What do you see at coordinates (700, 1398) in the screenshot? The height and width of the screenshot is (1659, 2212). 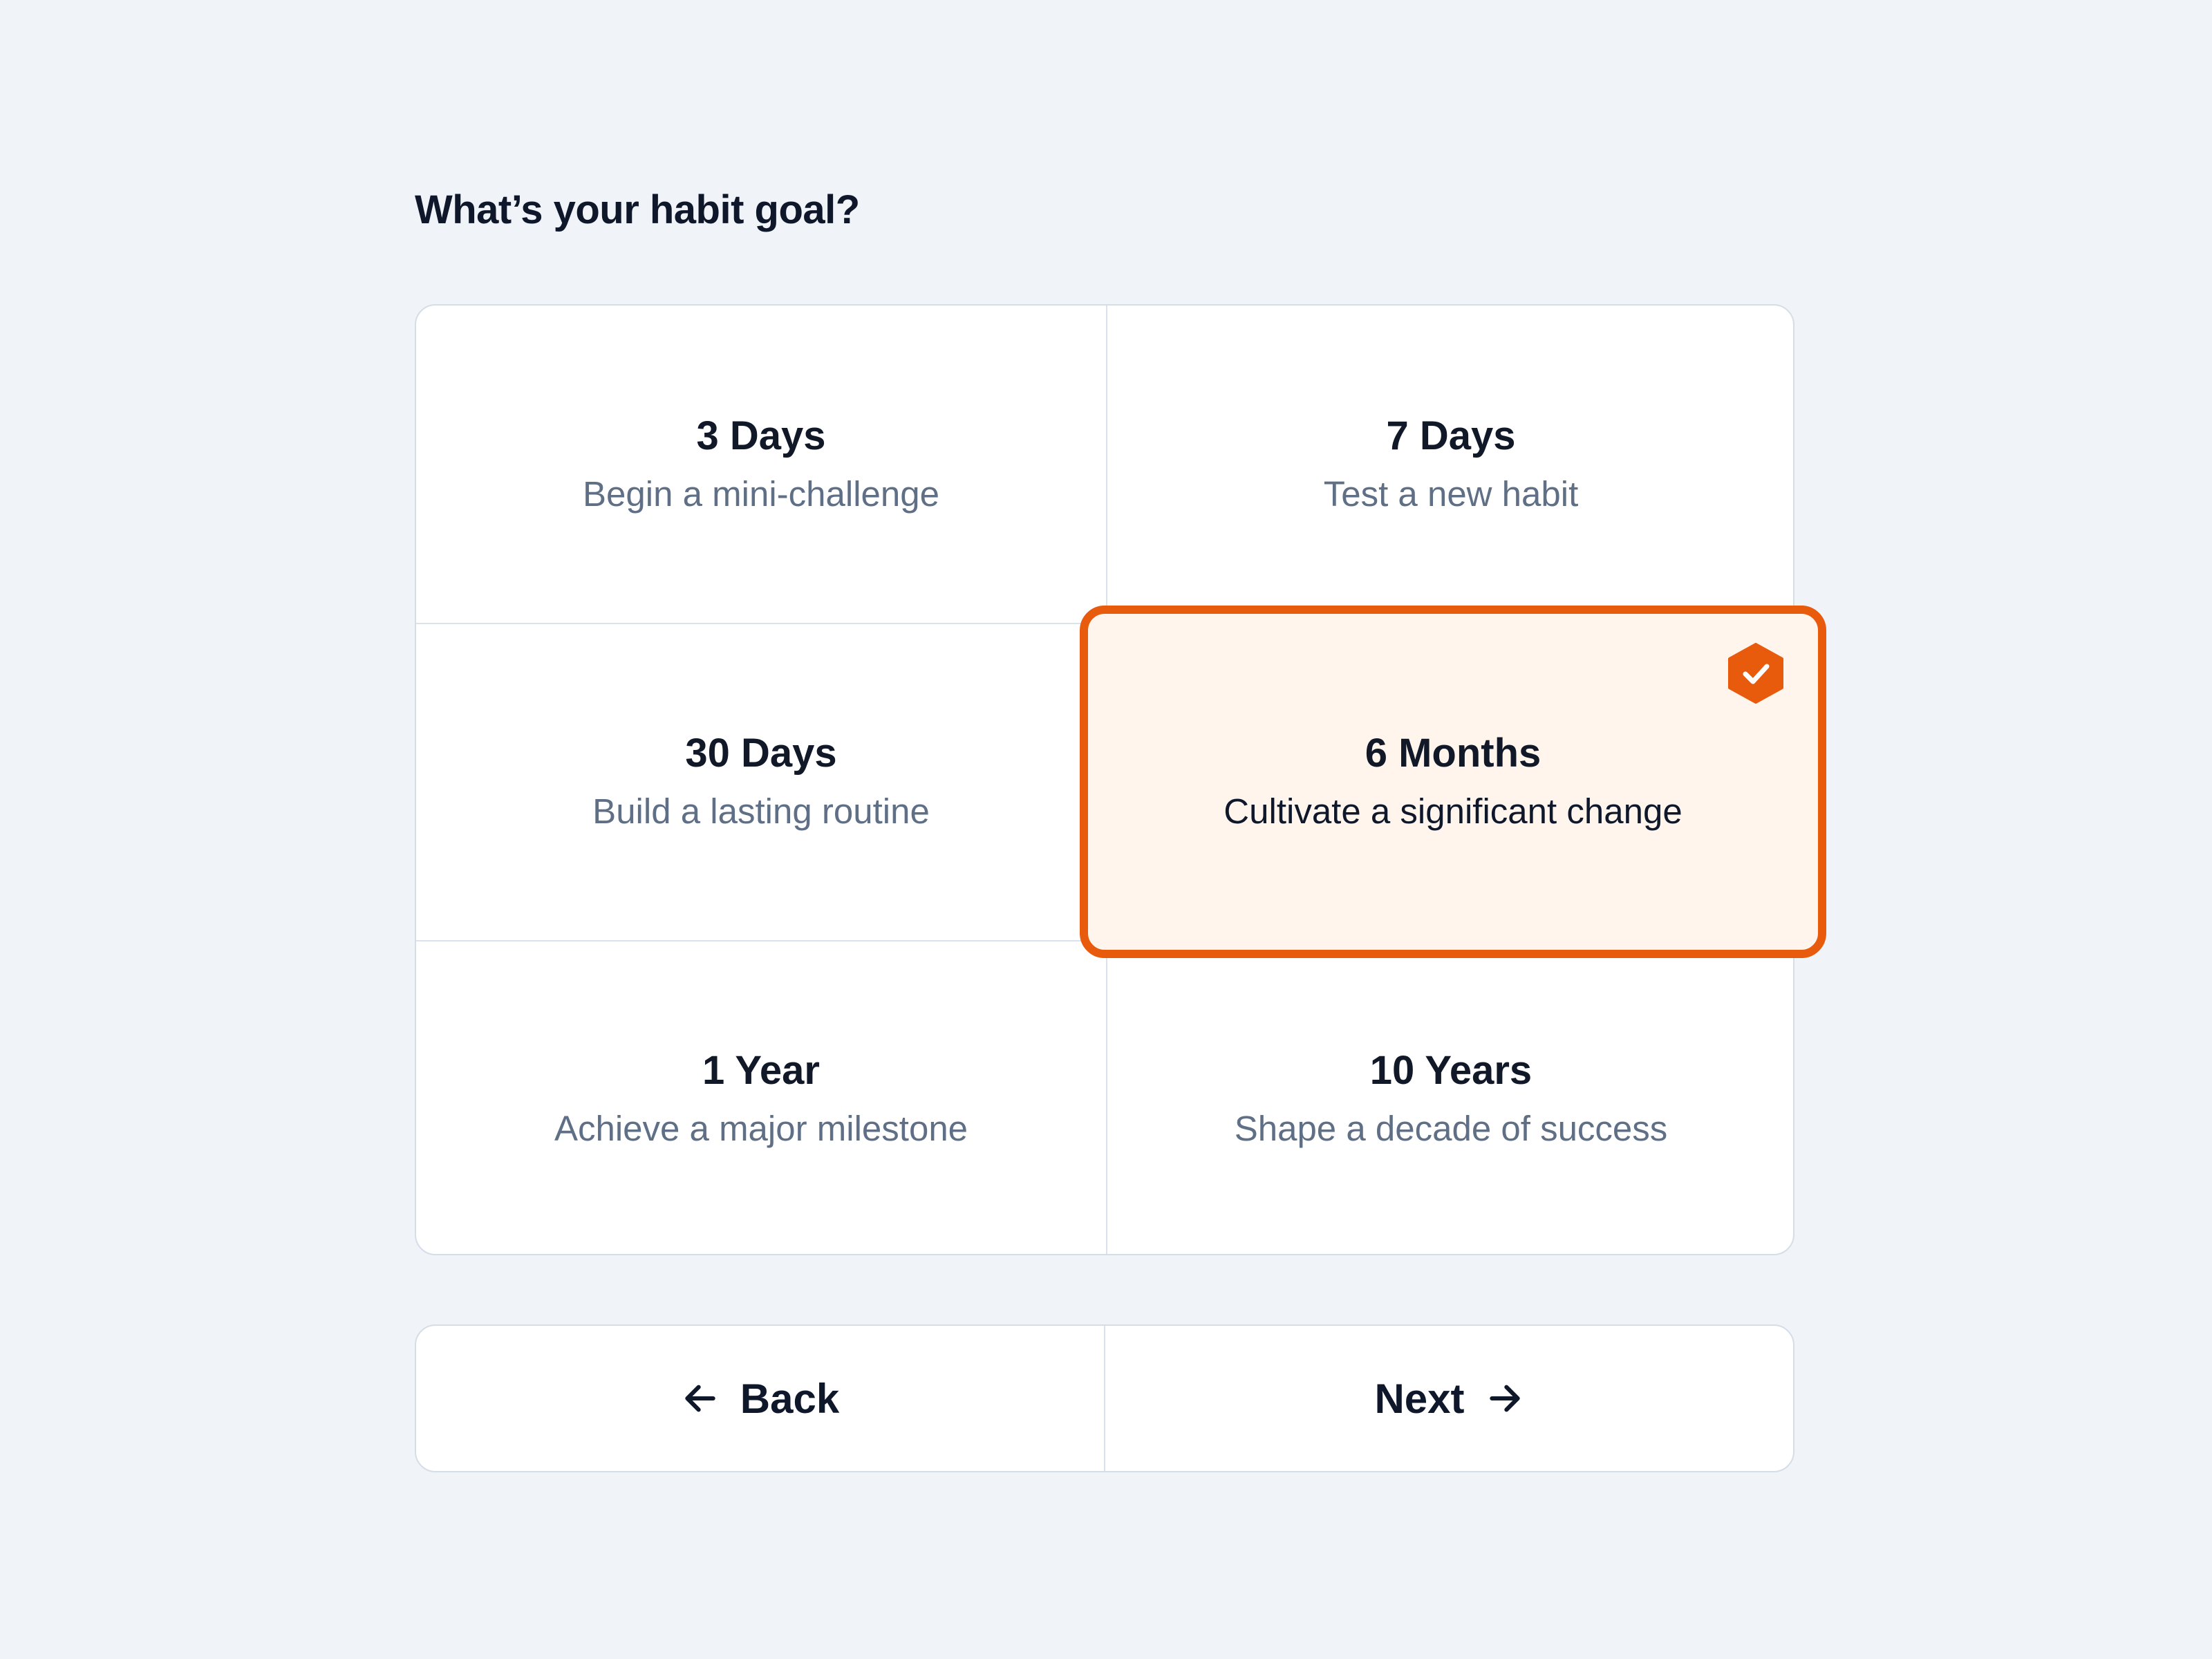 I see `arrow-left-icon` at bounding box center [700, 1398].